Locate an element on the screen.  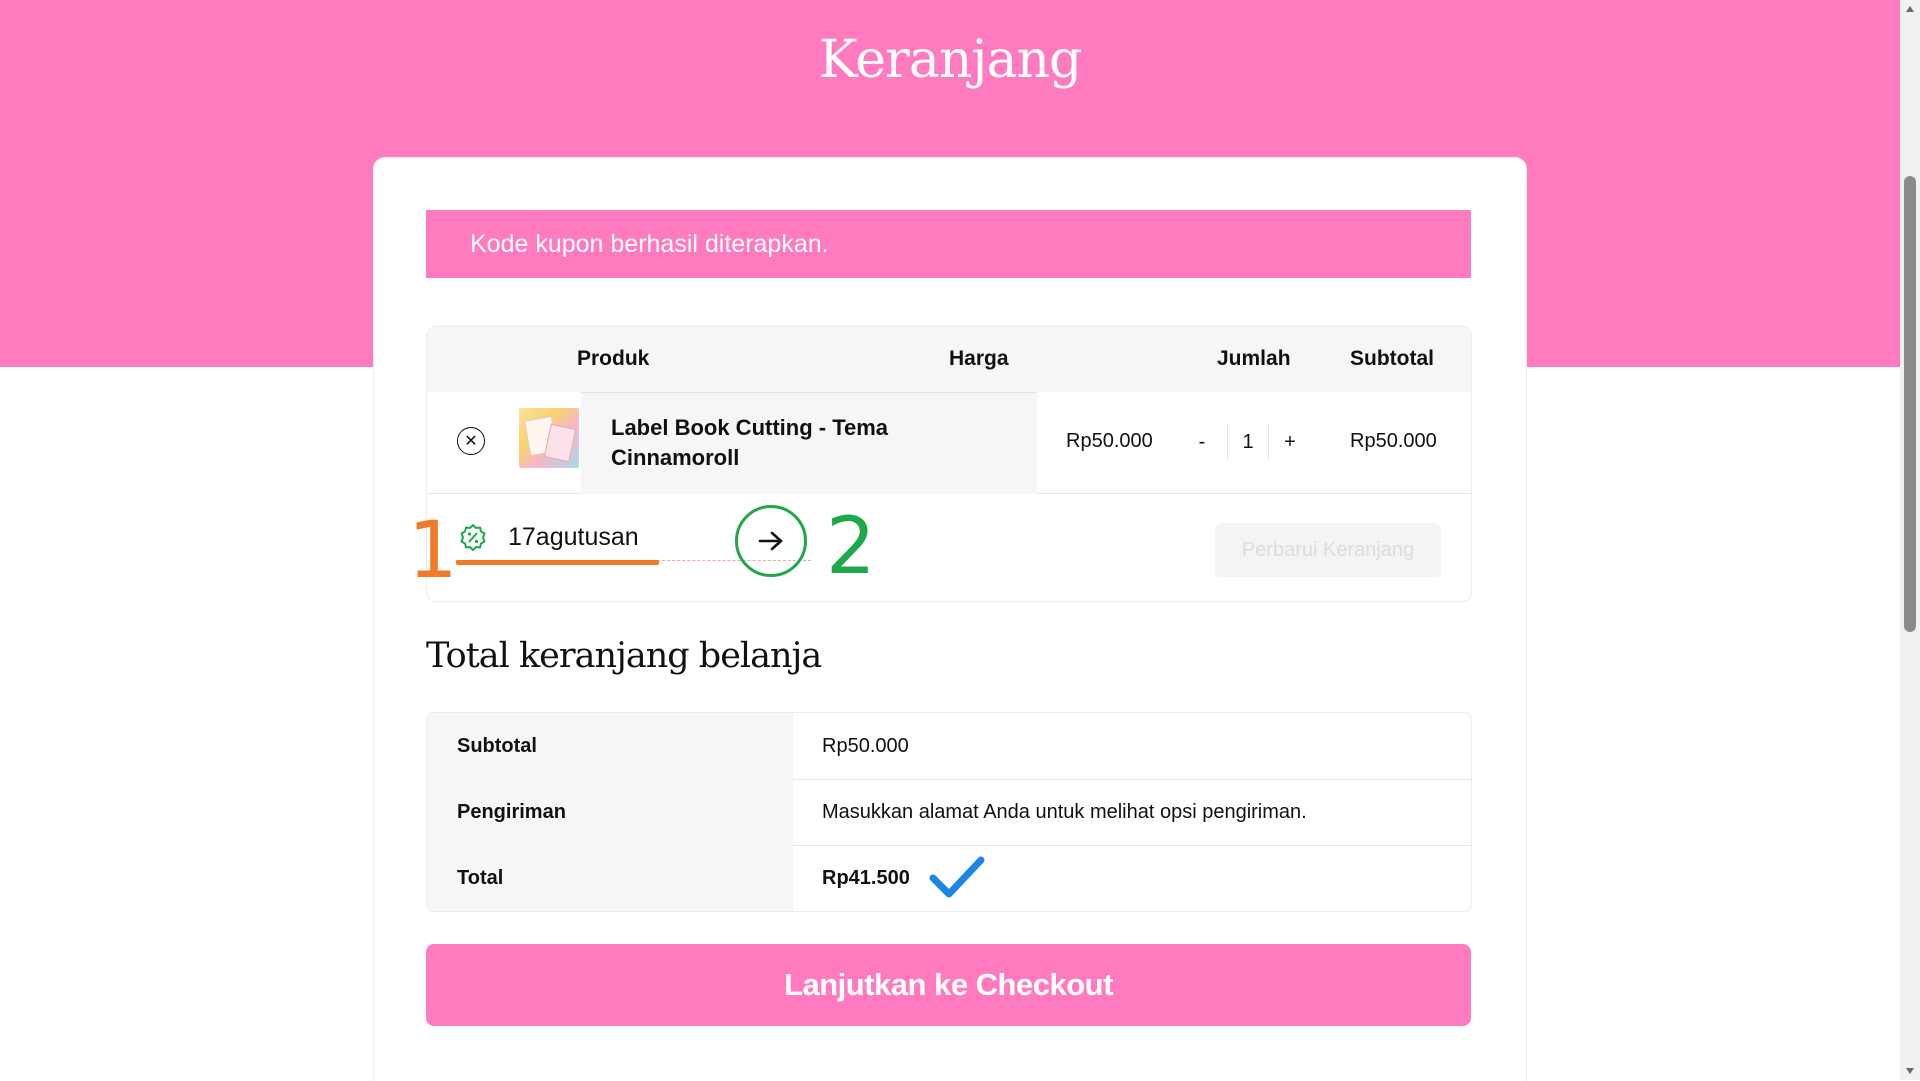
coupon-success-notice: Kode kupon berhasil diterapkan. is located at coordinates (948, 244).